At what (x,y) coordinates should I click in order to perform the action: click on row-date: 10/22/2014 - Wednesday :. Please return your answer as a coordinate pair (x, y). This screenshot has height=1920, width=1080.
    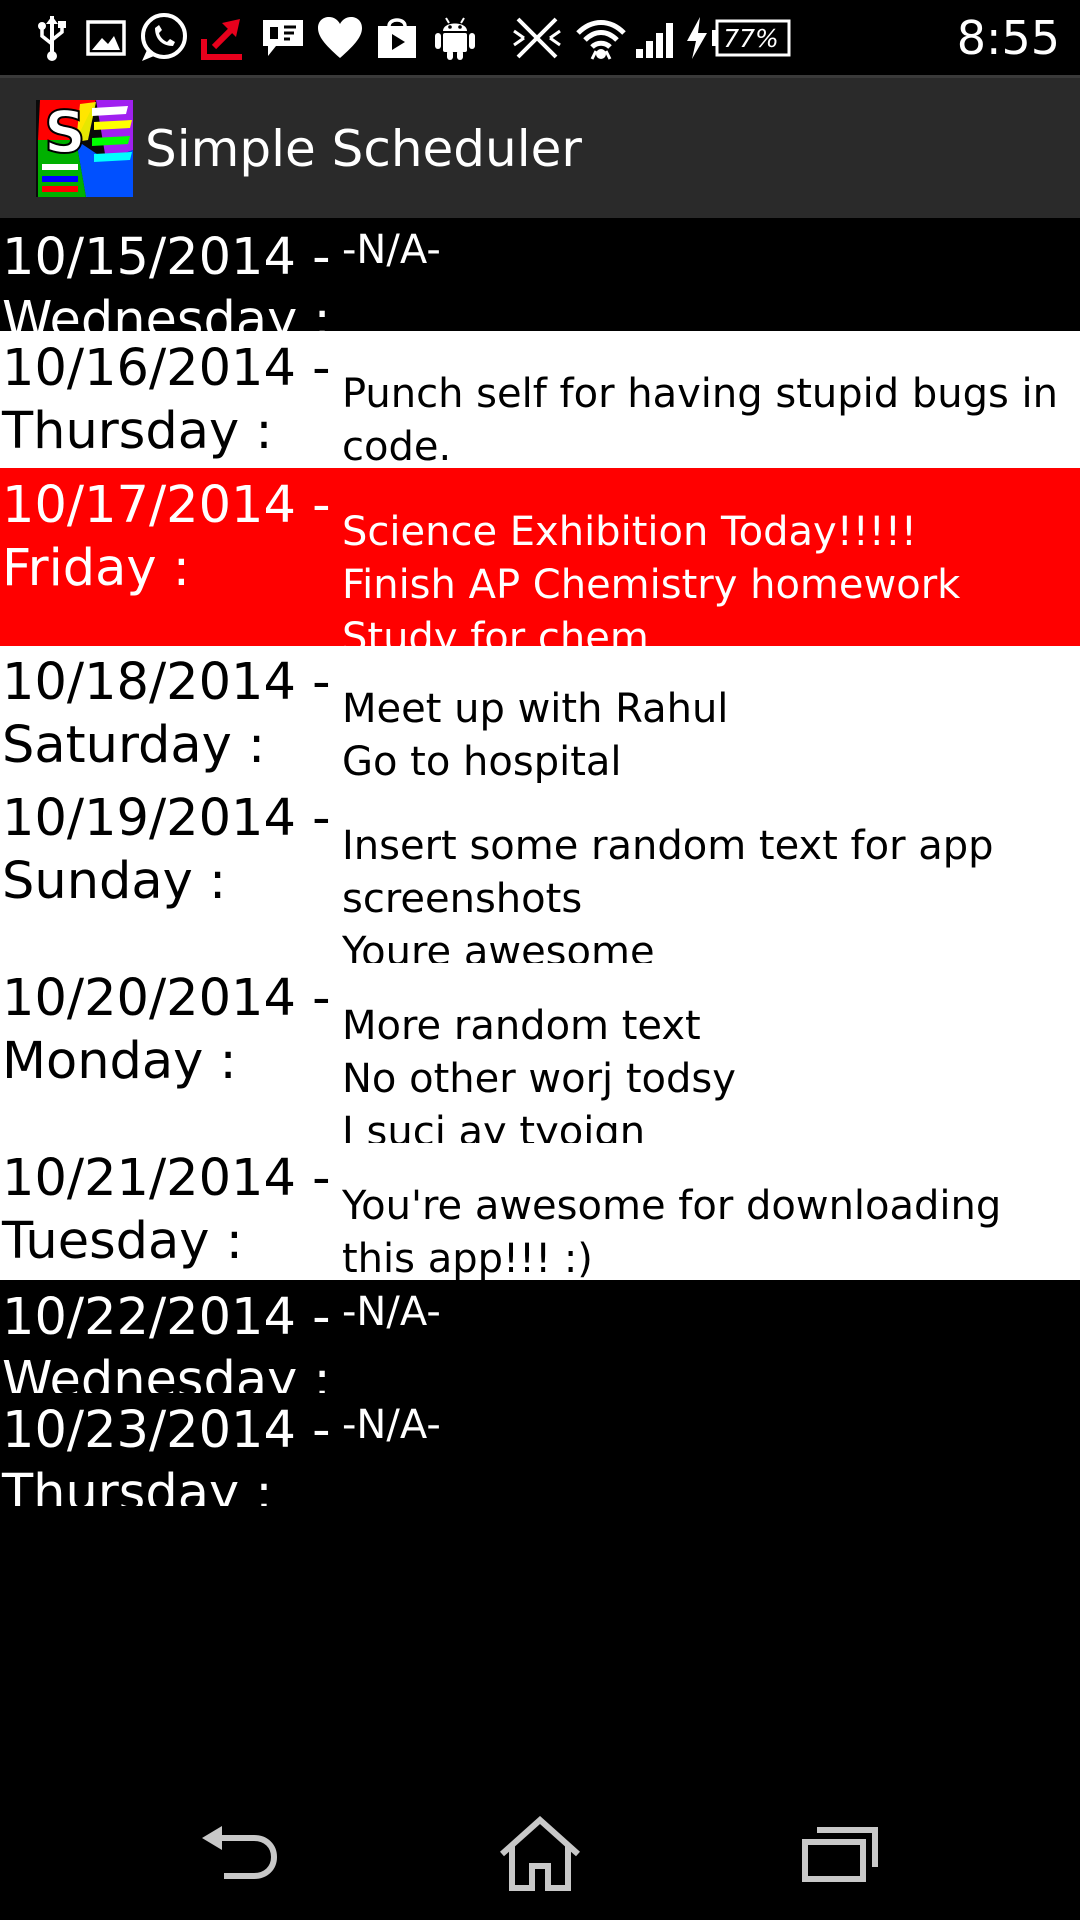
    Looking at the image, I should click on (166, 1340).